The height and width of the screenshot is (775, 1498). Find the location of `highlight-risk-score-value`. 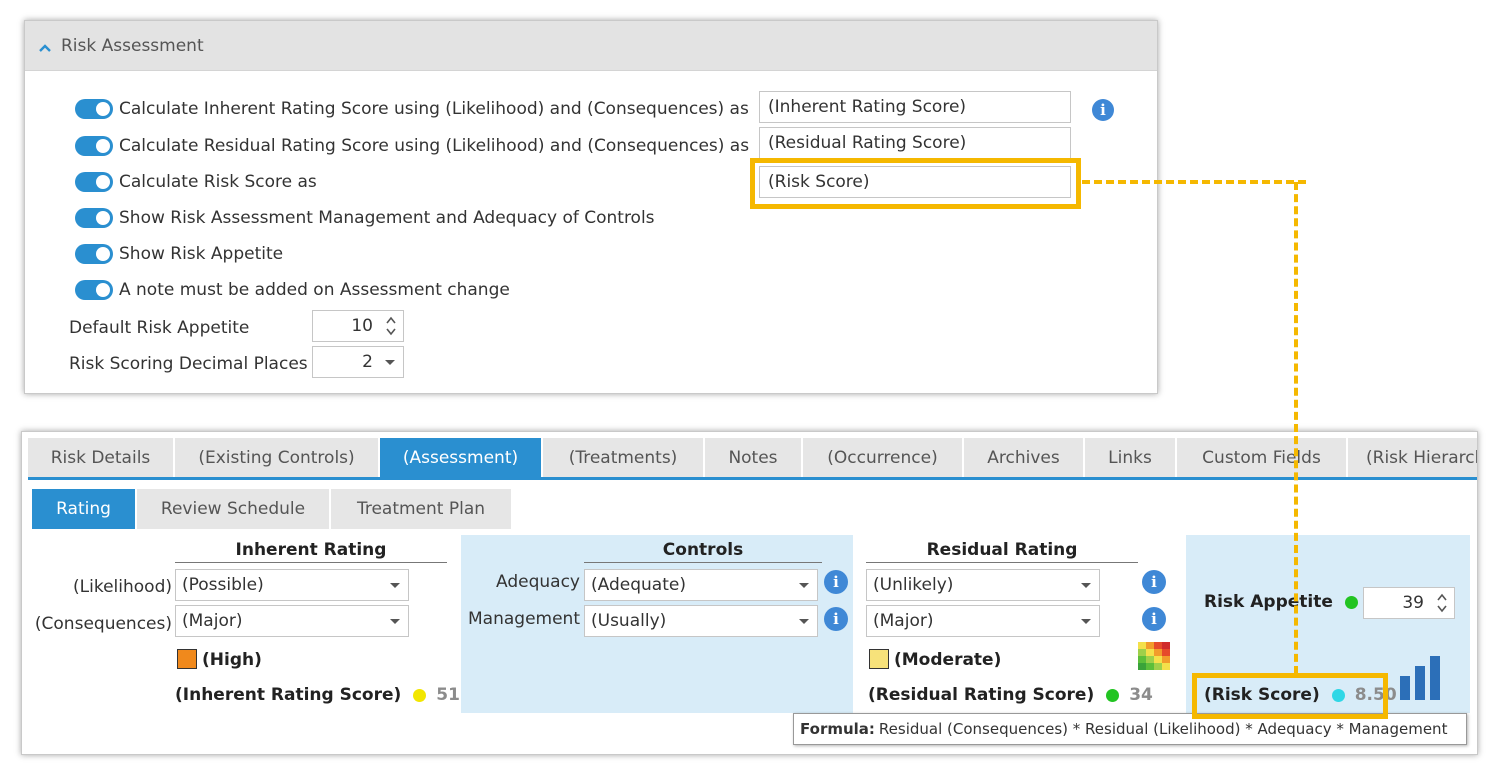

highlight-risk-score-value is located at coordinates (1290, 696).